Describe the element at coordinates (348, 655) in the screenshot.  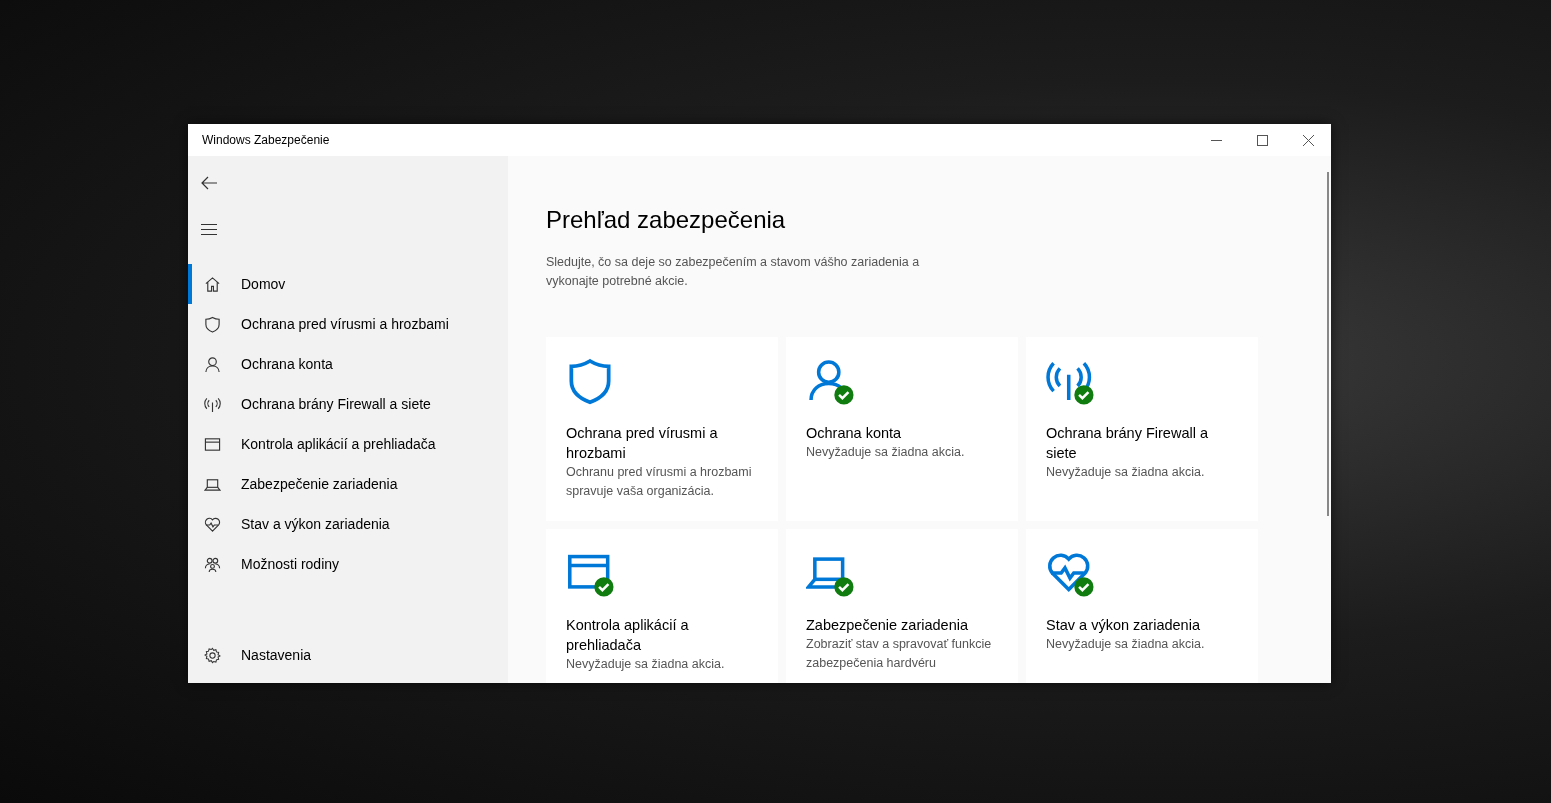
I see `settings-item: Nastavenia` at that location.